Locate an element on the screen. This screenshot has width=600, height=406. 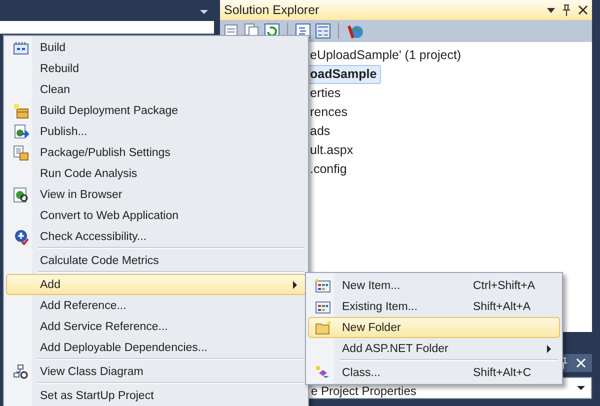
pin-icon is located at coordinates (566, 10).